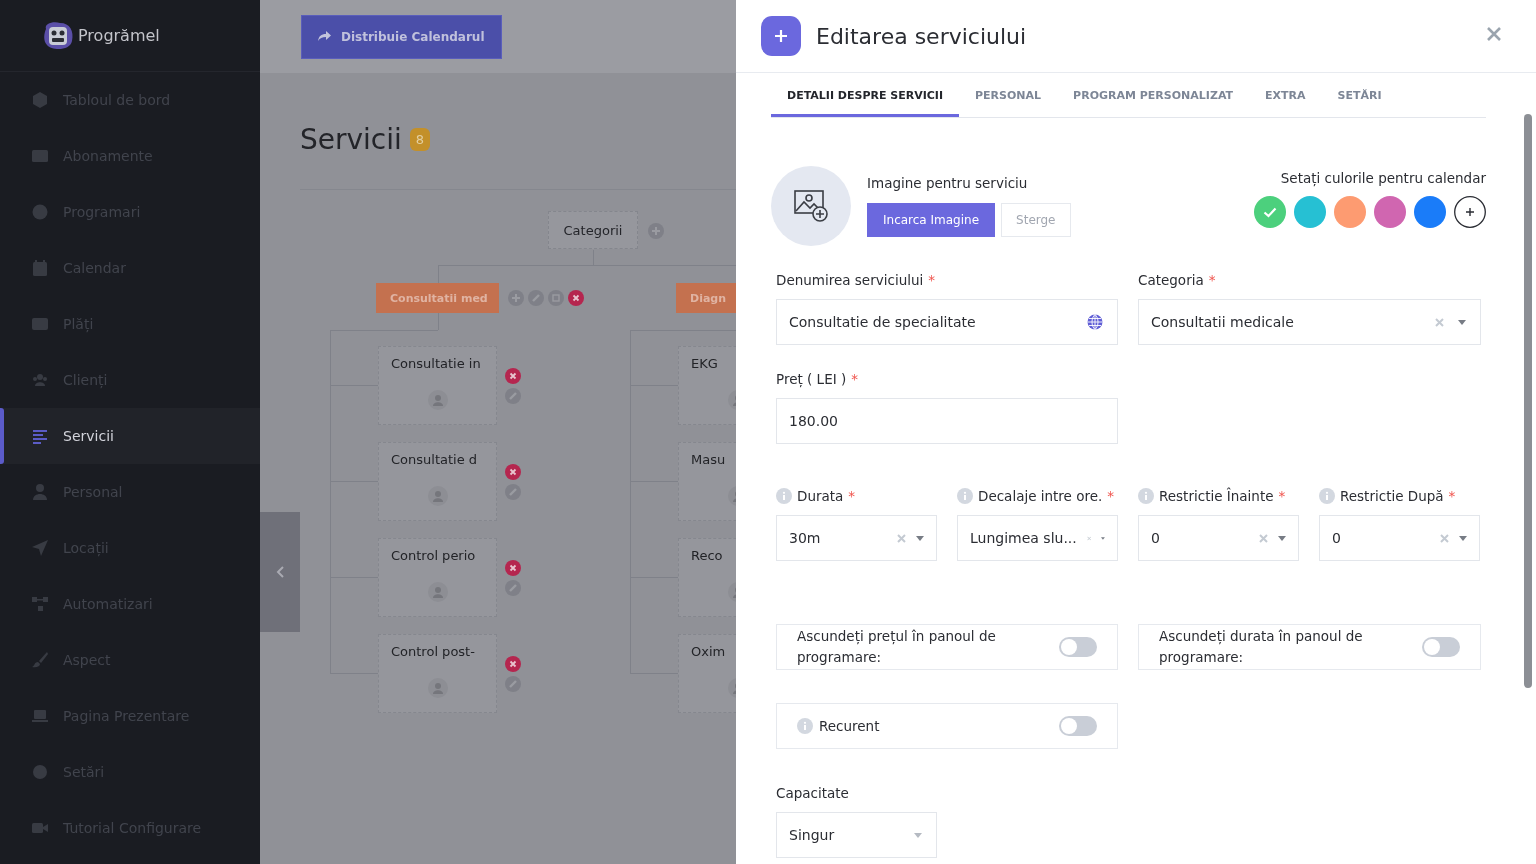 This screenshot has width=1536, height=864. What do you see at coordinates (811, 206) in the screenshot?
I see `add-image-icon` at bounding box center [811, 206].